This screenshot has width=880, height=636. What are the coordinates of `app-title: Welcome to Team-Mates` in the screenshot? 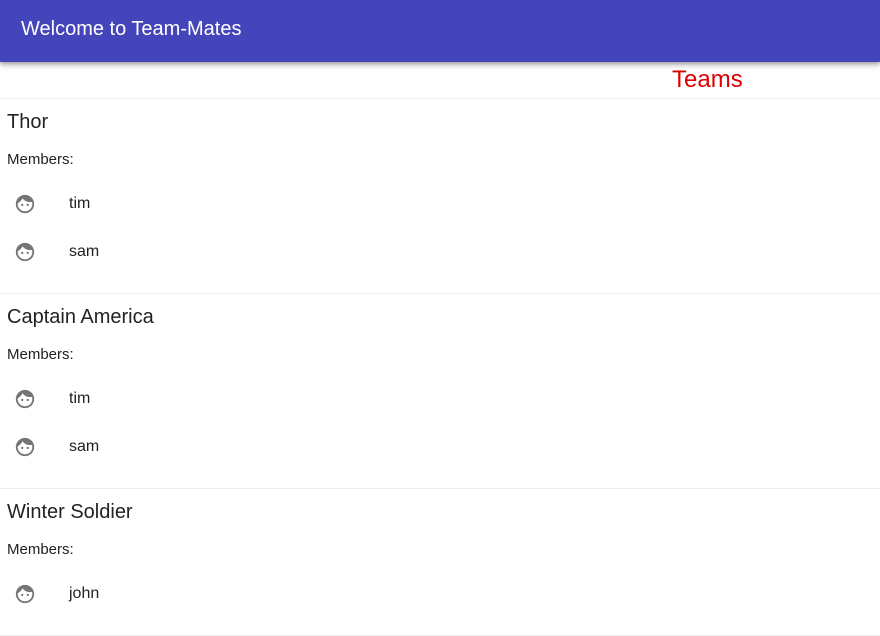 It's located at (131, 28).